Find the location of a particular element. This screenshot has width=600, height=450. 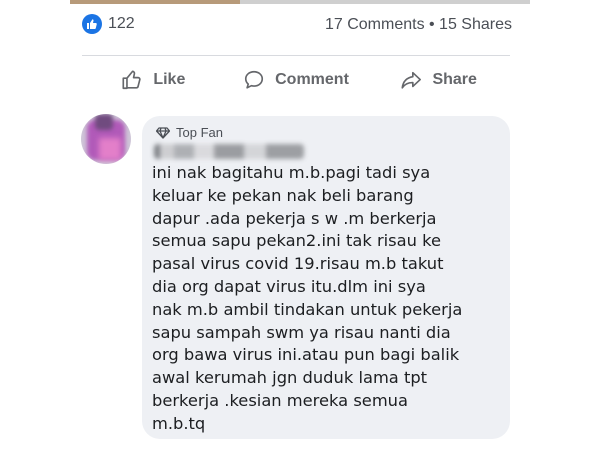

comment-line: dapur .ada pekerja s w .m berkerja is located at coordinates (294, 218).